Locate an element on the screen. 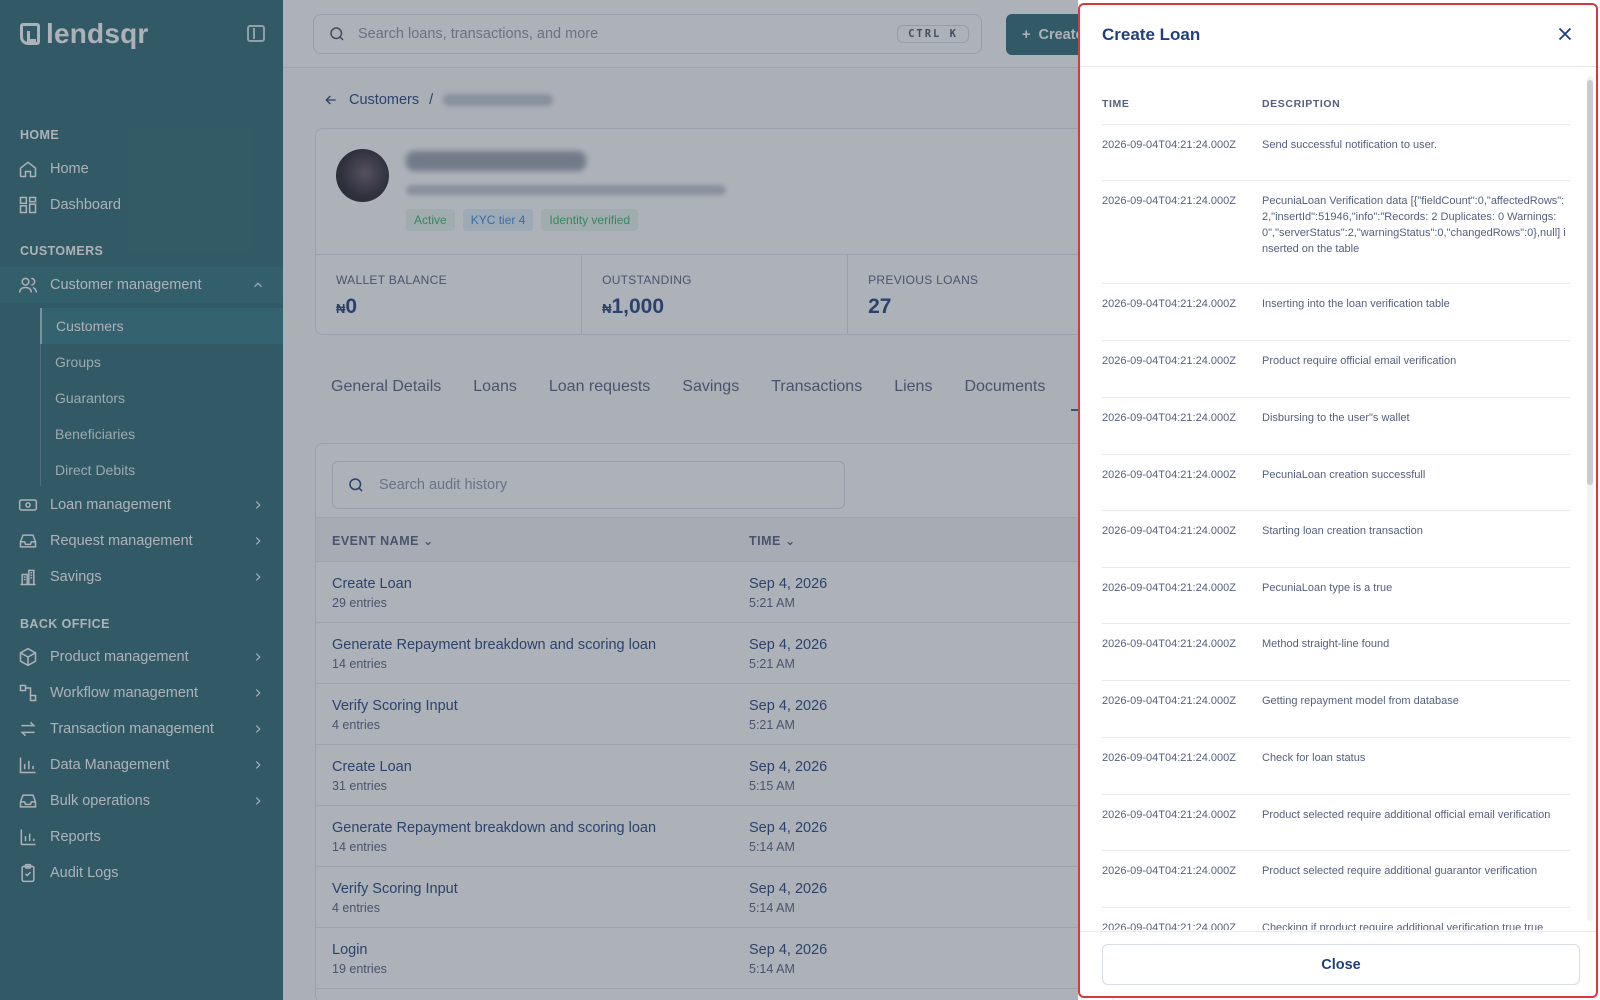  drawer-footer: Close is located at coordinates (1338, 964).